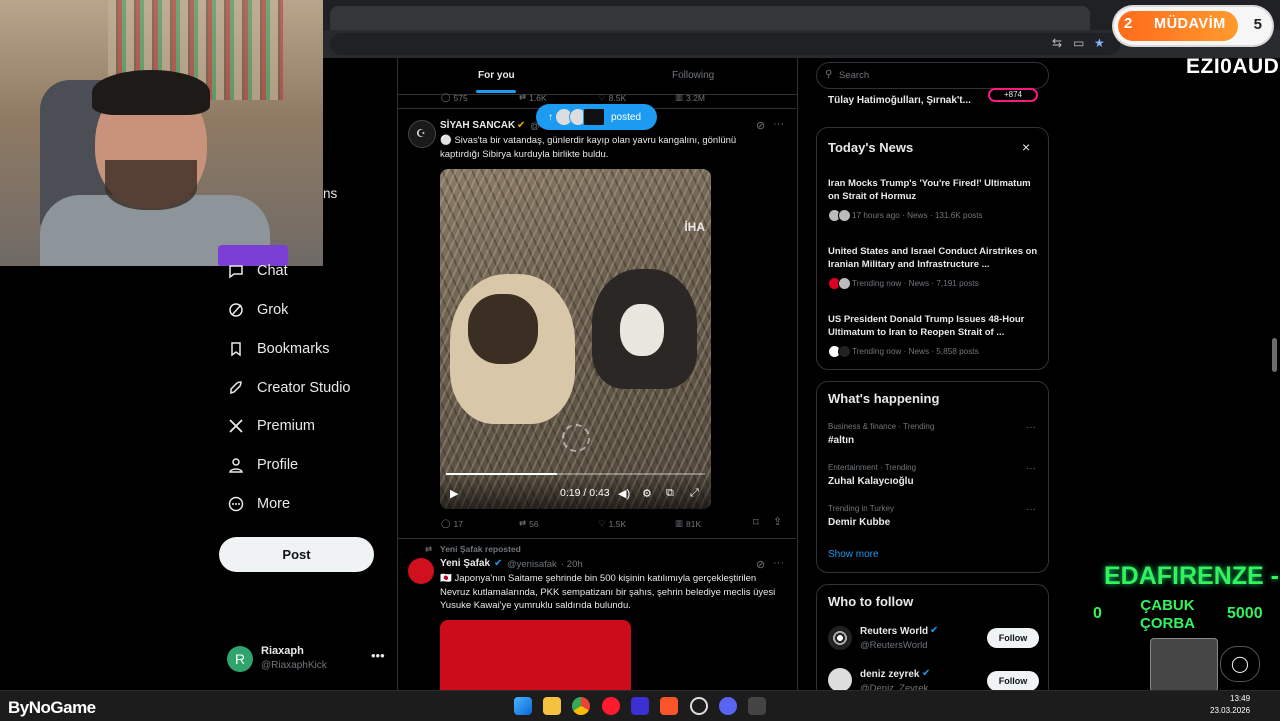 The image size is (1280, 721). I want to click on reposted-by: Yeni Şafak reposted, so click(480, 549).